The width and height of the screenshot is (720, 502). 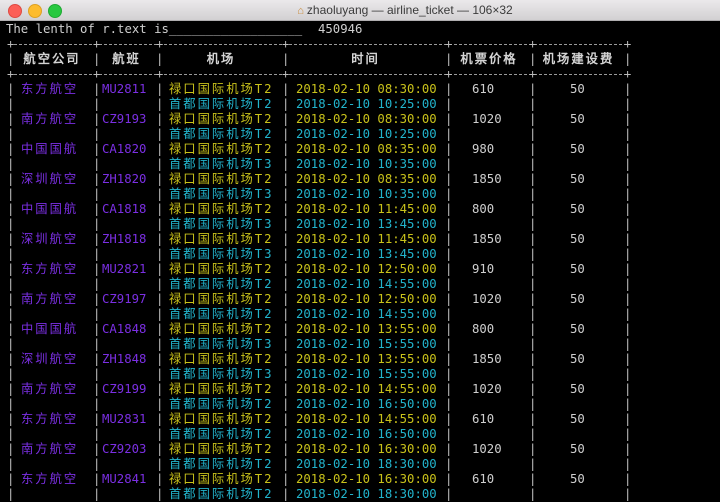 I want to click on header-airline: 航空公司, so click(x=52, y=59).